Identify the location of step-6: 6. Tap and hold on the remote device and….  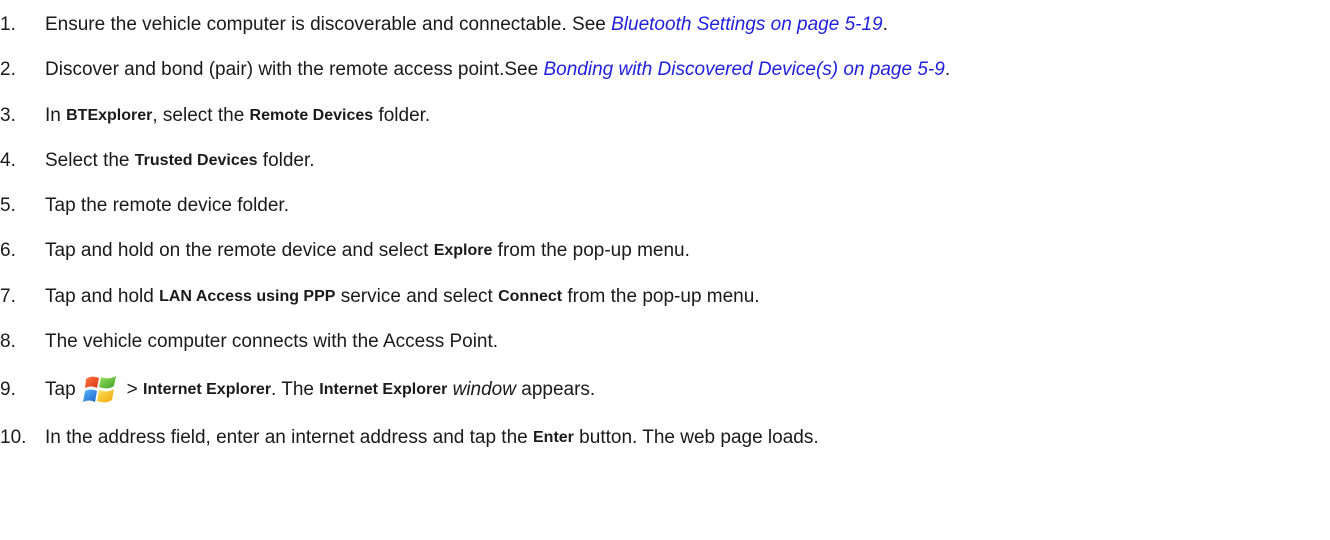
(345, 251).